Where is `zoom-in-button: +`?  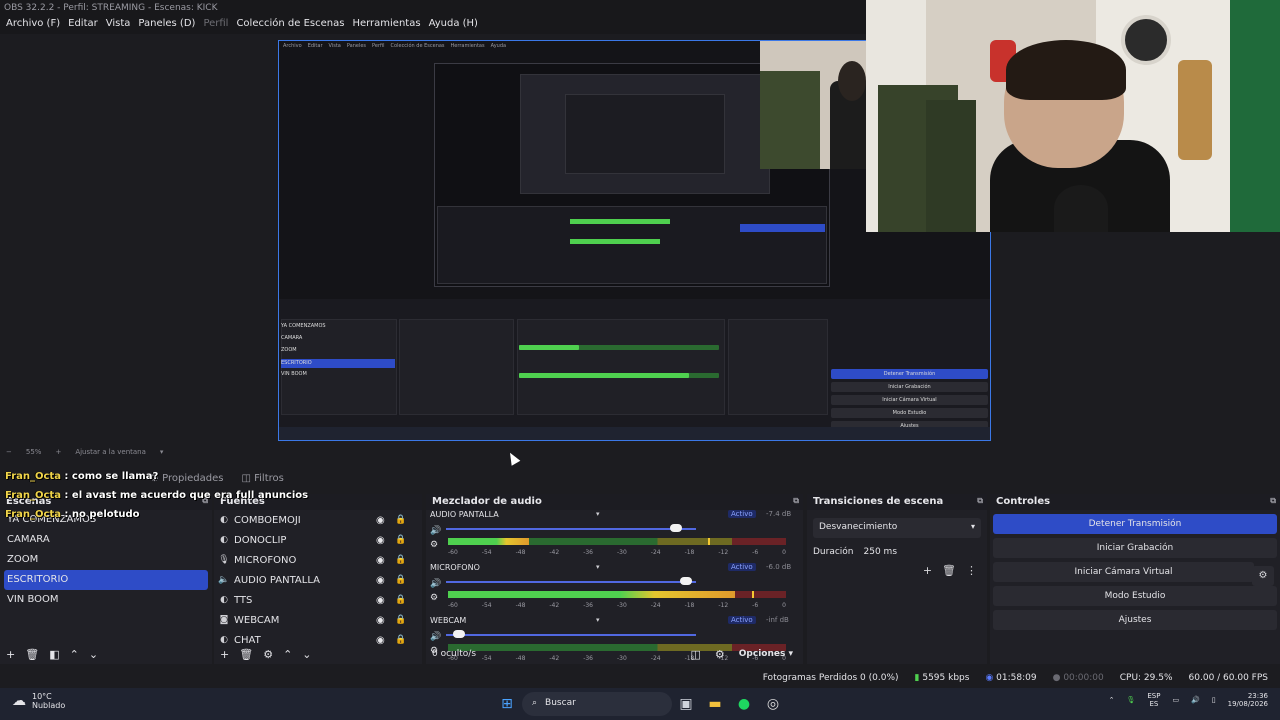 zoom-in-button: + is located at coordinates (58, 454).